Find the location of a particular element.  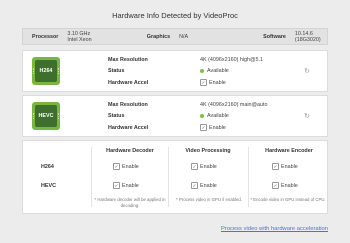

h264-processing-enable: ✓ Enable is located at coordinates (204, 166).